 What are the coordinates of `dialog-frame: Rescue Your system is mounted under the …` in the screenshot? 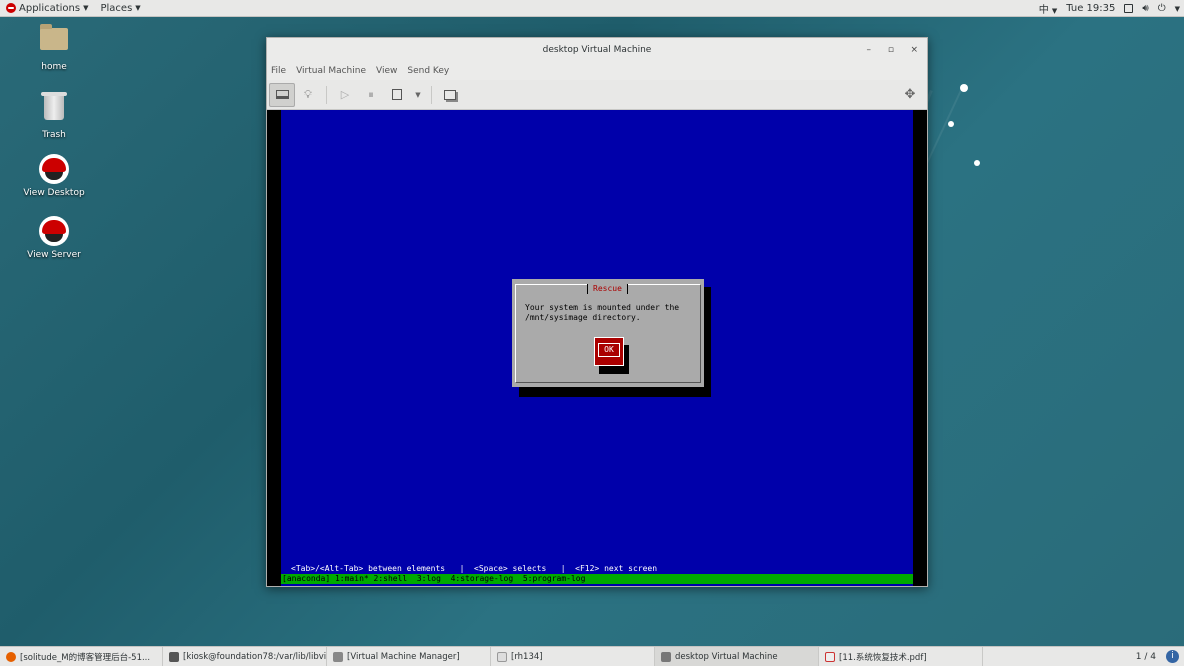 It's located at (608, 333).